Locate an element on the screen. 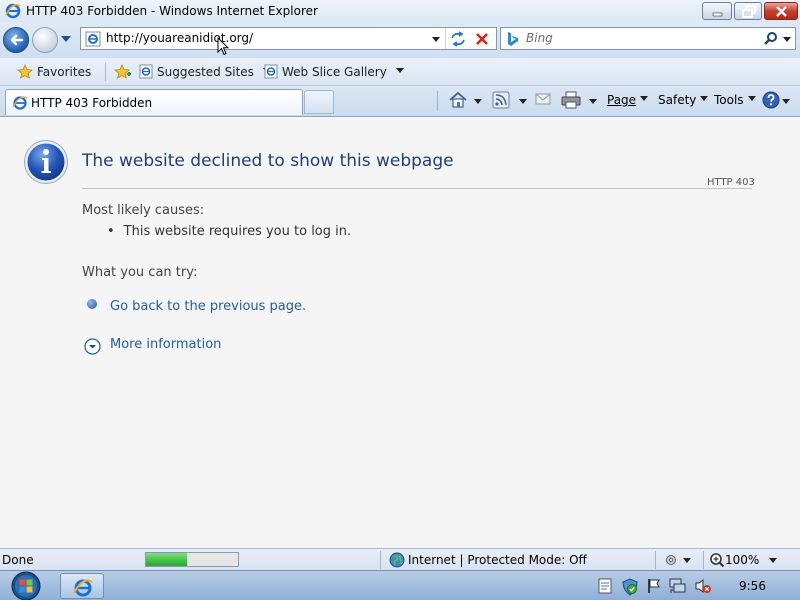  add-to-favorites-bar-icon is located at coordinates (123, 72).